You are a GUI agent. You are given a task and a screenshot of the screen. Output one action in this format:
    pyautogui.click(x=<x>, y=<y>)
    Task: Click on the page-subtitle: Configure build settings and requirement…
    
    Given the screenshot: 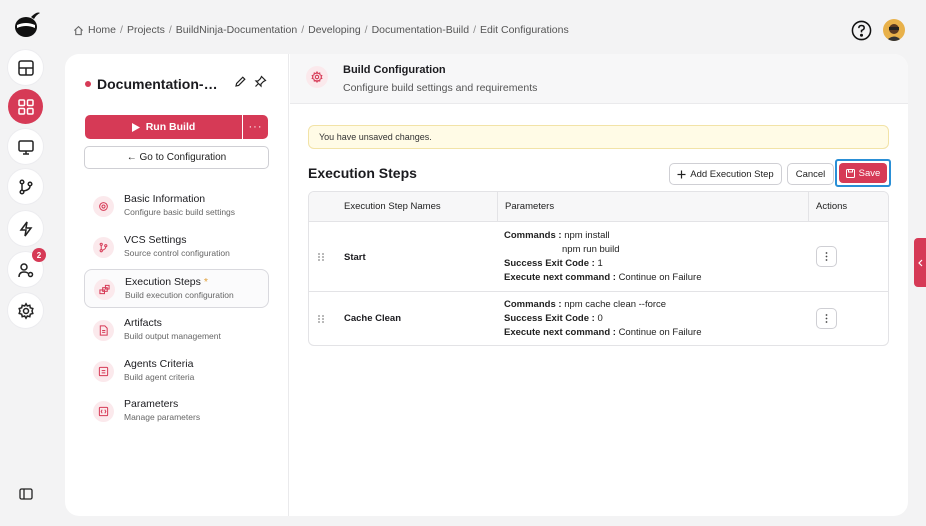 What is the action you would take?
    pyautogui.click(x=440, y=88)
    